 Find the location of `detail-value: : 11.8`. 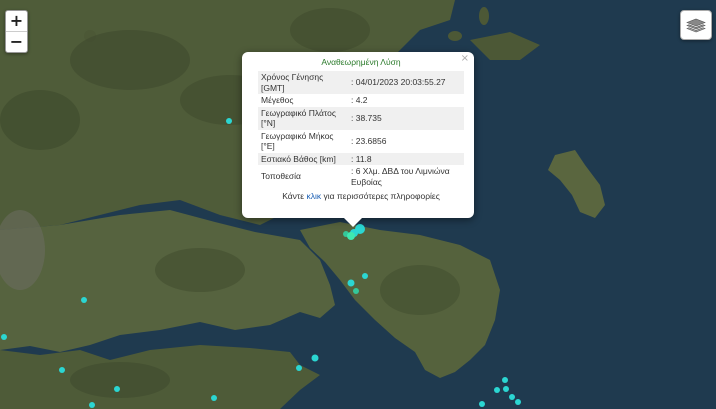

detail-value: : 11.8 is located at coordinates (406, 158).